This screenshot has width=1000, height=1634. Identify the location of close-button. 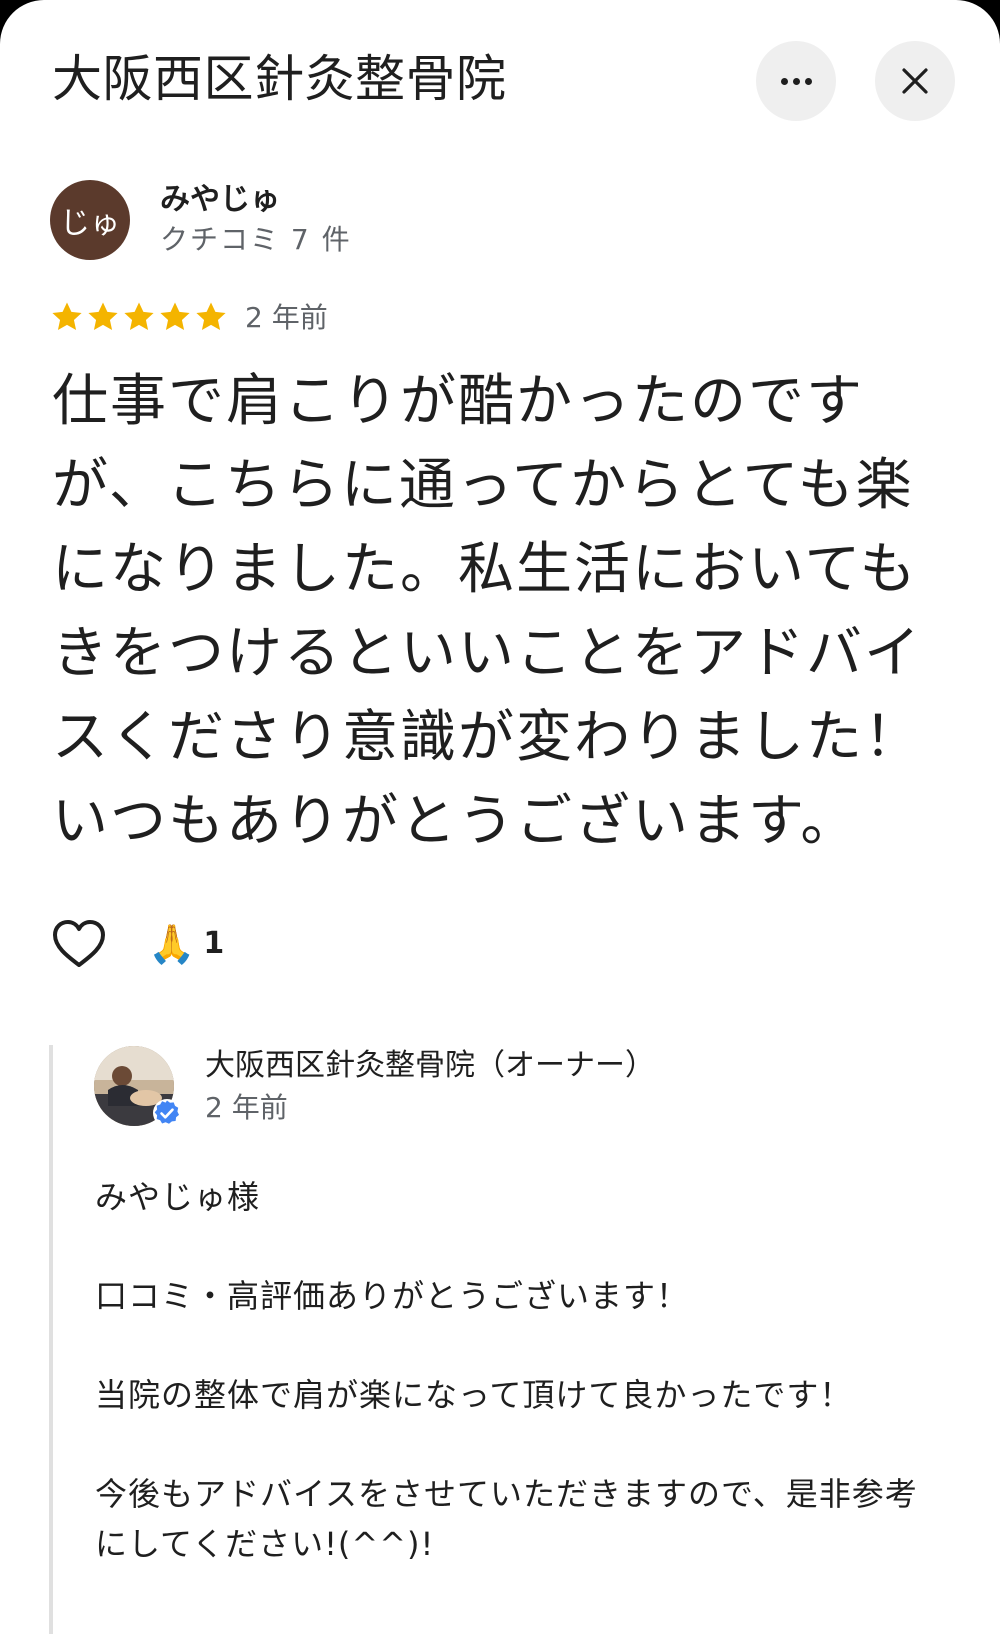
(915, 81).